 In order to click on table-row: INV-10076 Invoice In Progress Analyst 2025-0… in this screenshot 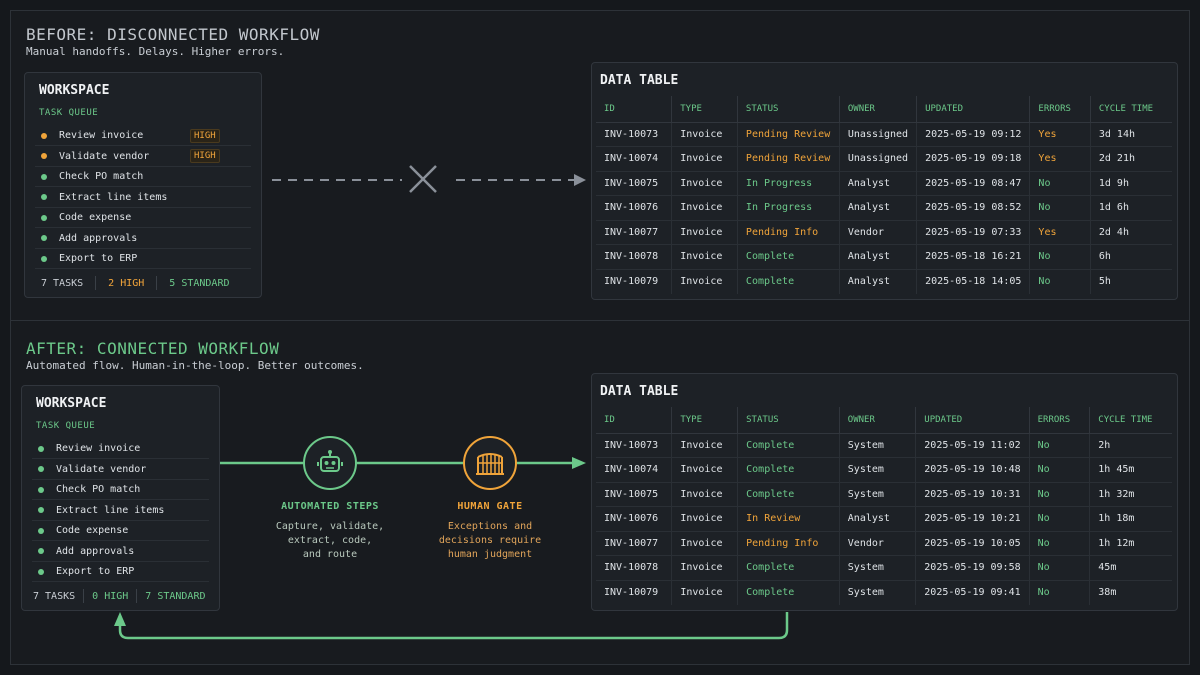, I will do `click(884, 208)`.